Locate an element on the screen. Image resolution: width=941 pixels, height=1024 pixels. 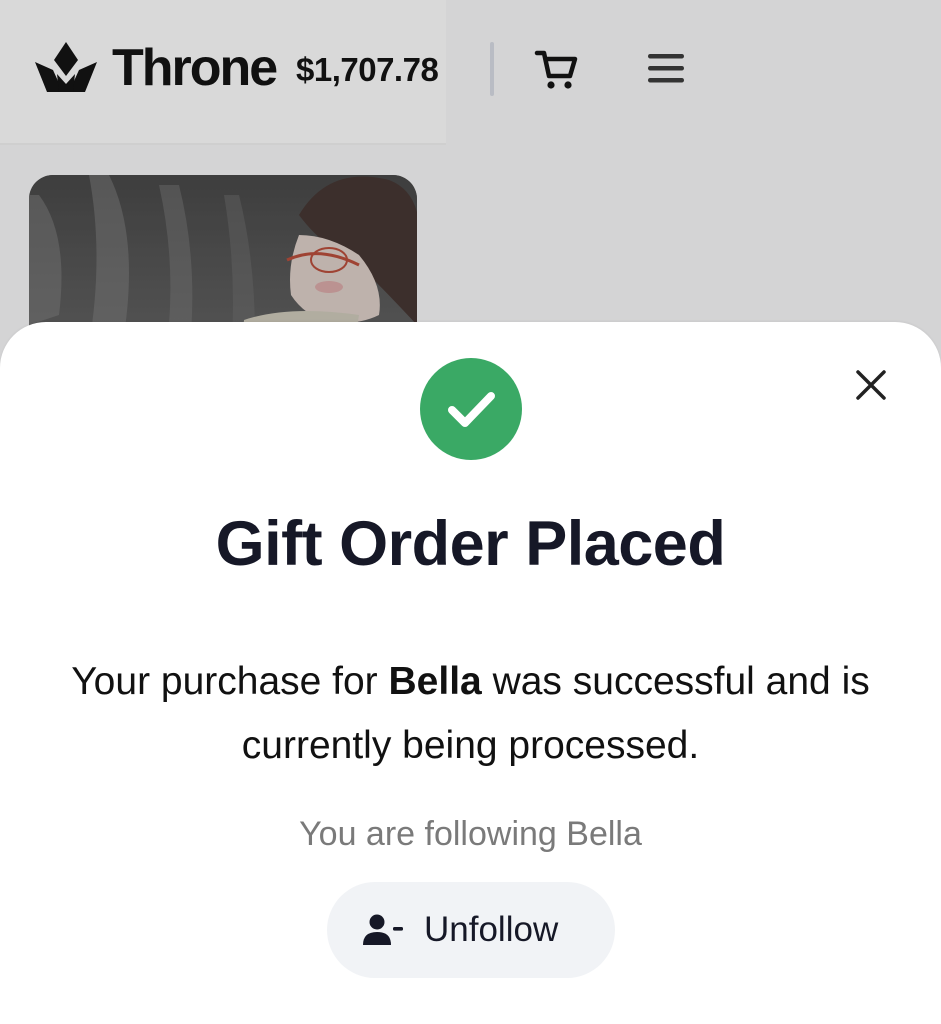
recipient-name: Bella is located at coordinates (435, 681).